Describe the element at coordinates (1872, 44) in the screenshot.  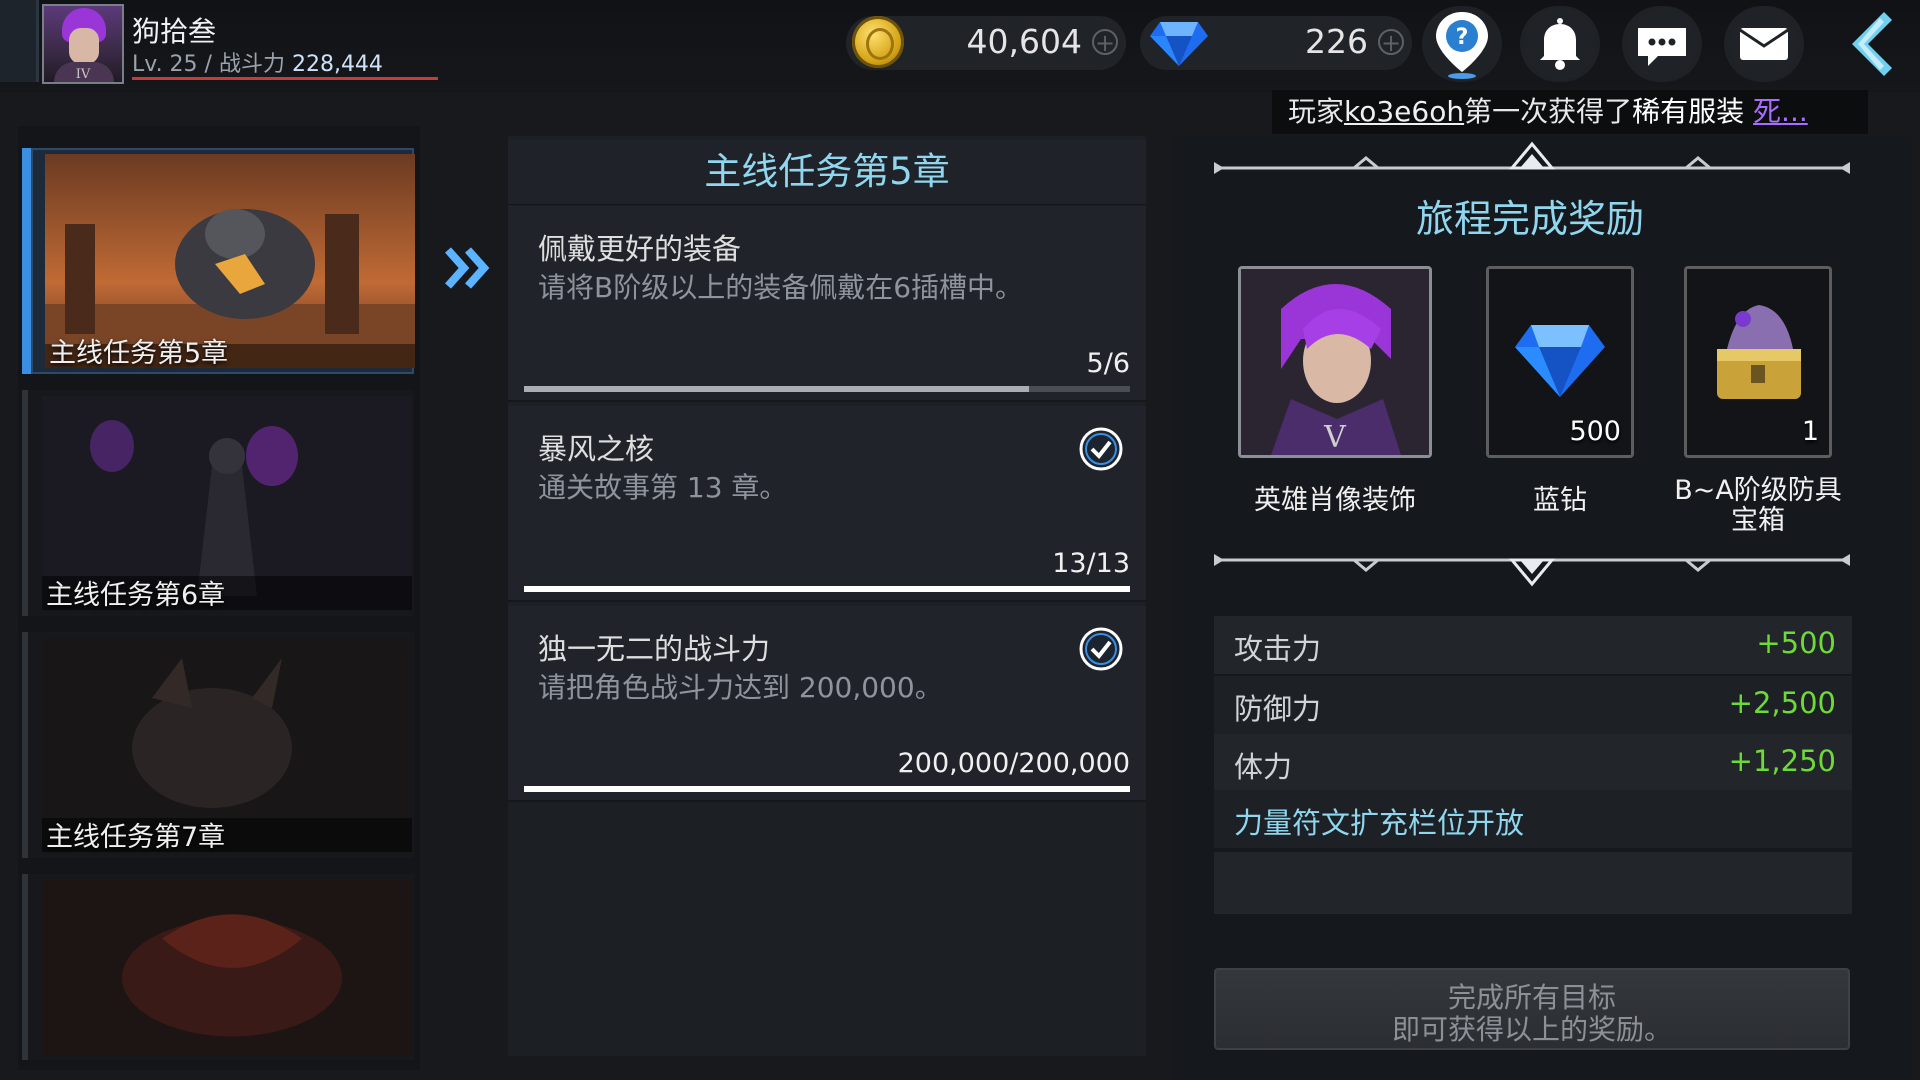
I see `back-arrow-icon` at that location.